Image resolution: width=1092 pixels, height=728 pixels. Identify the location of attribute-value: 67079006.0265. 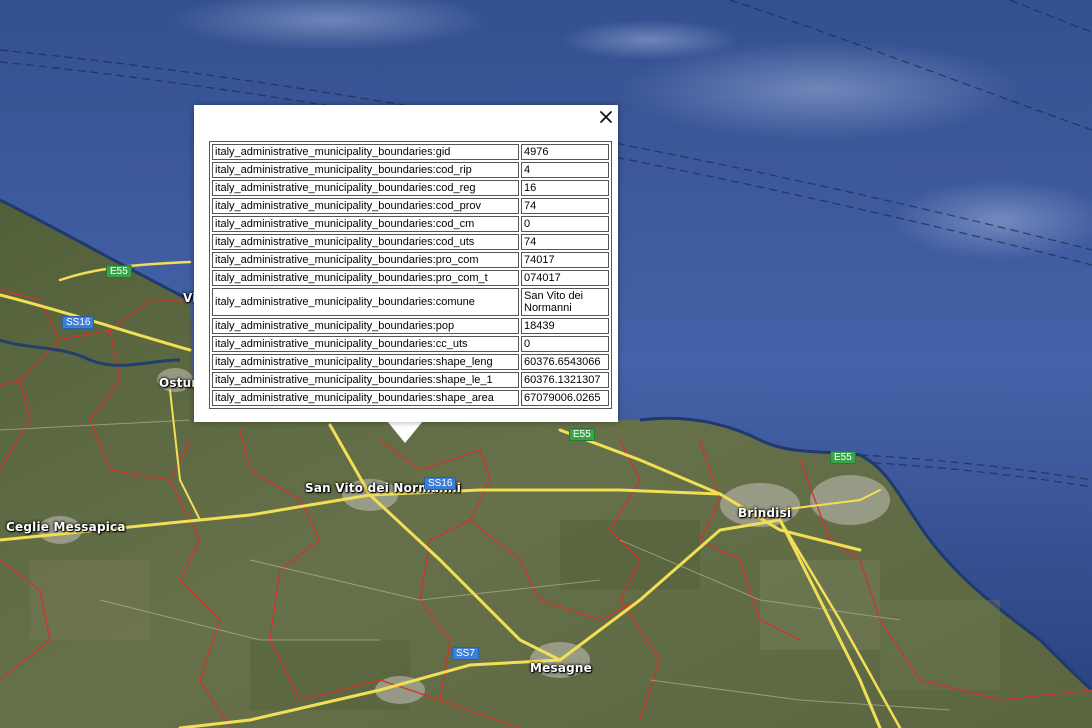
(565, 398).